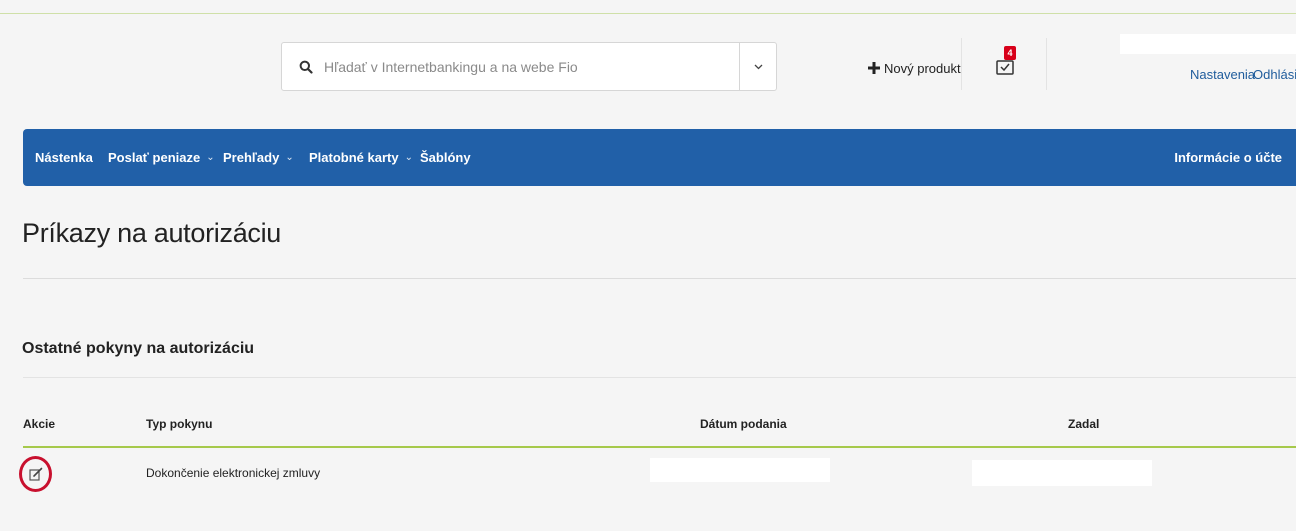 This screenshot has width=1296, height=531. Describe the element at coordinates (659, 447) in the screenshot. I see `table-header-rule` at that location.